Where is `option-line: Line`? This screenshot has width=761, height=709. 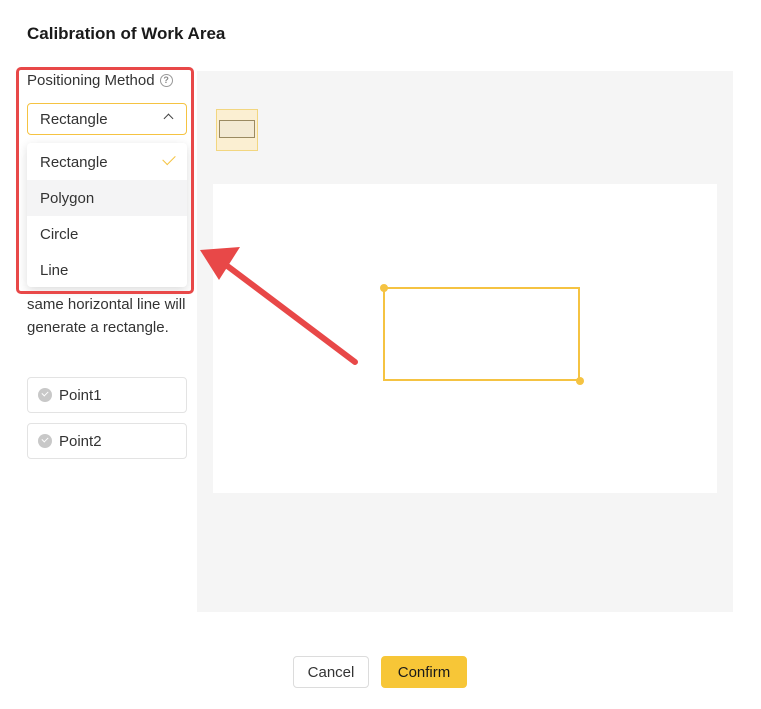
option-line: Line is located at coordinates (107, 270).